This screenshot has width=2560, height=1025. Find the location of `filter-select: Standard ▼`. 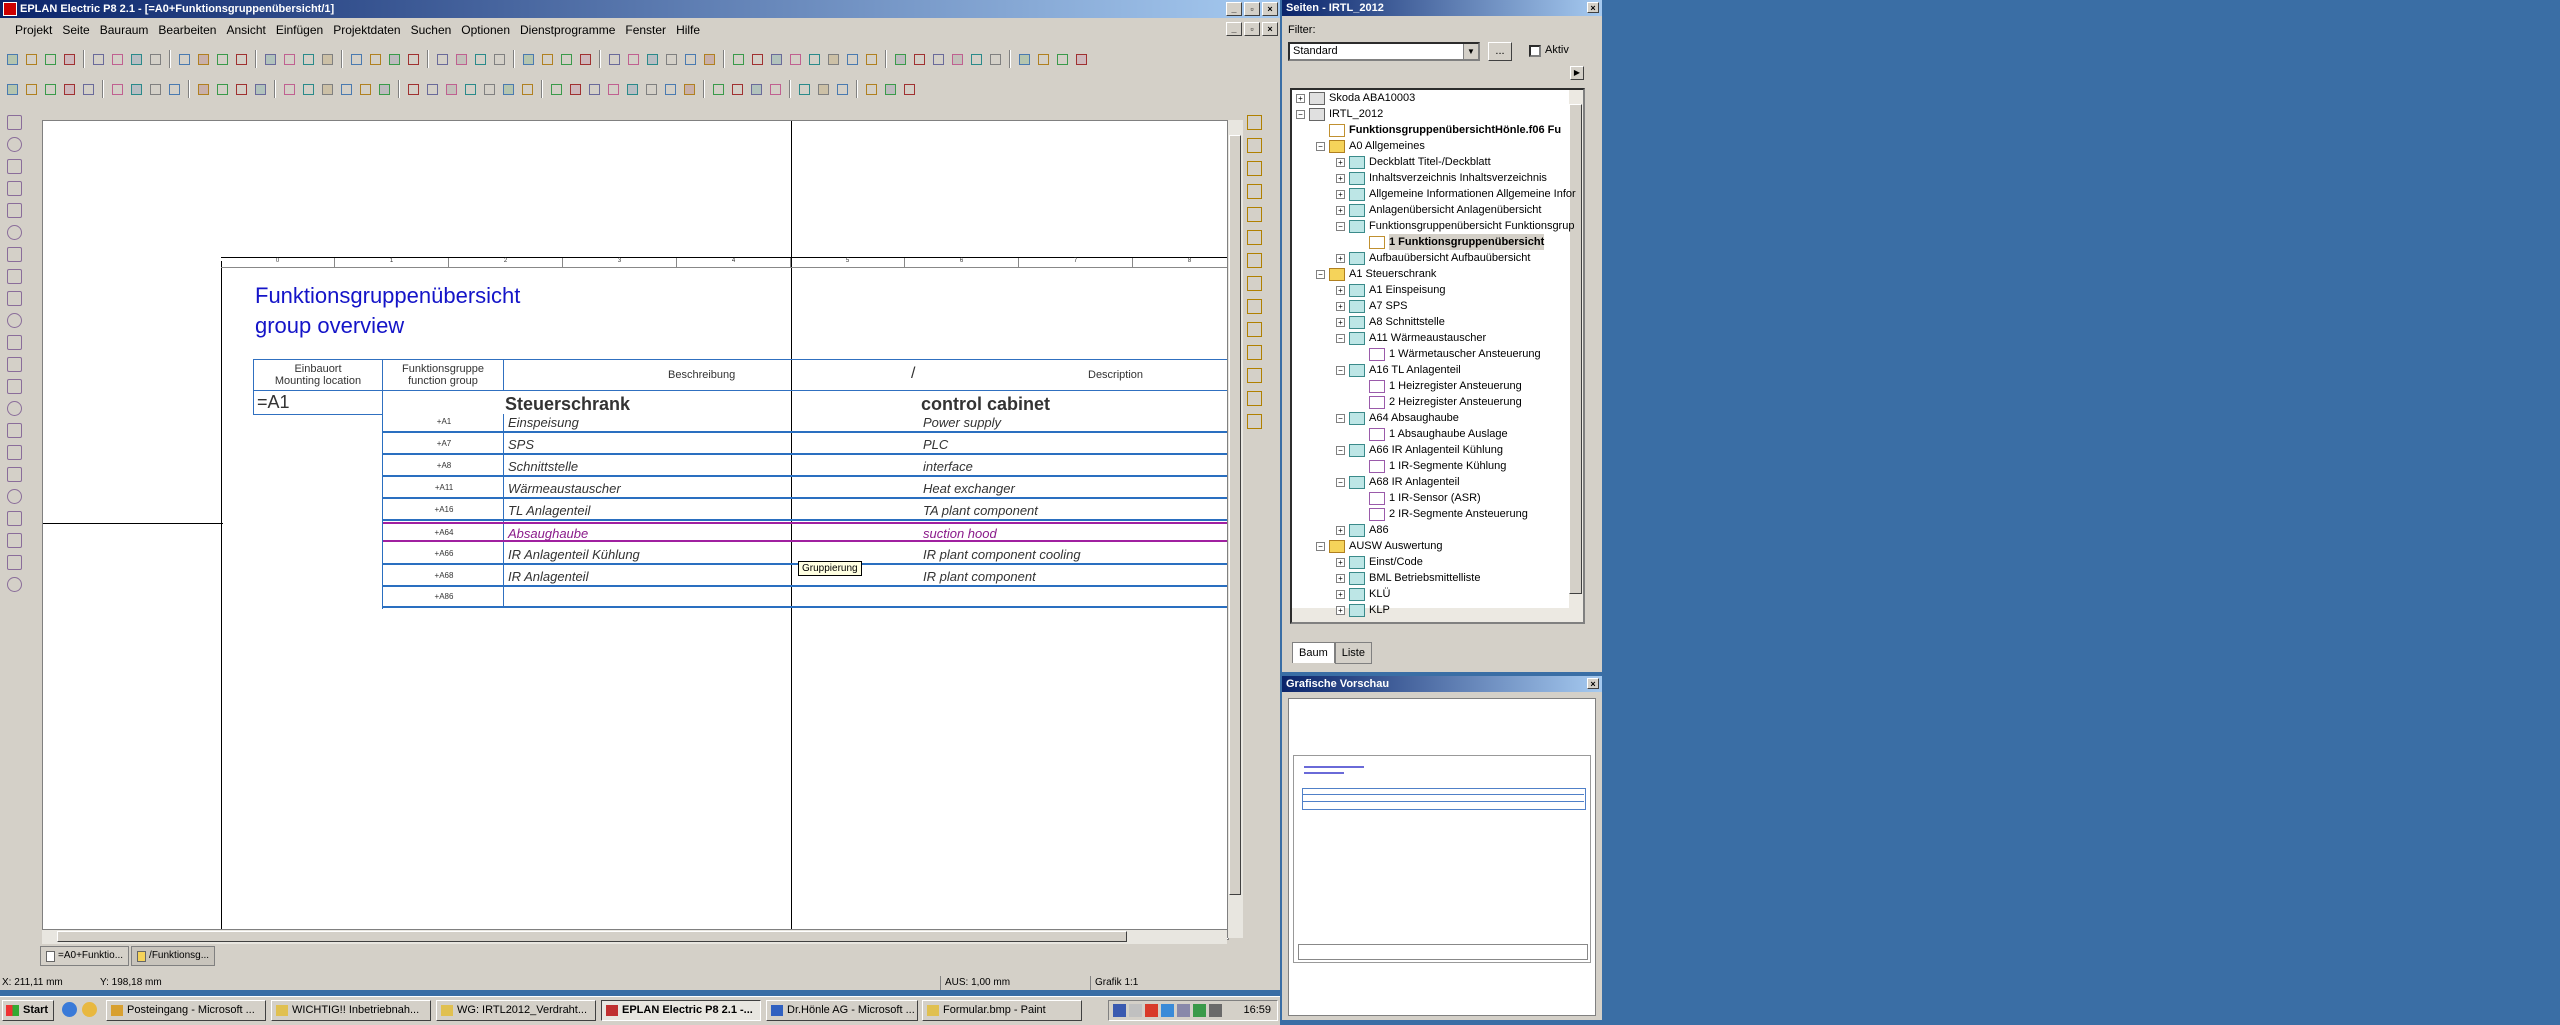

filter-select: Standard ▼ is located at coordinates (1384, 51).